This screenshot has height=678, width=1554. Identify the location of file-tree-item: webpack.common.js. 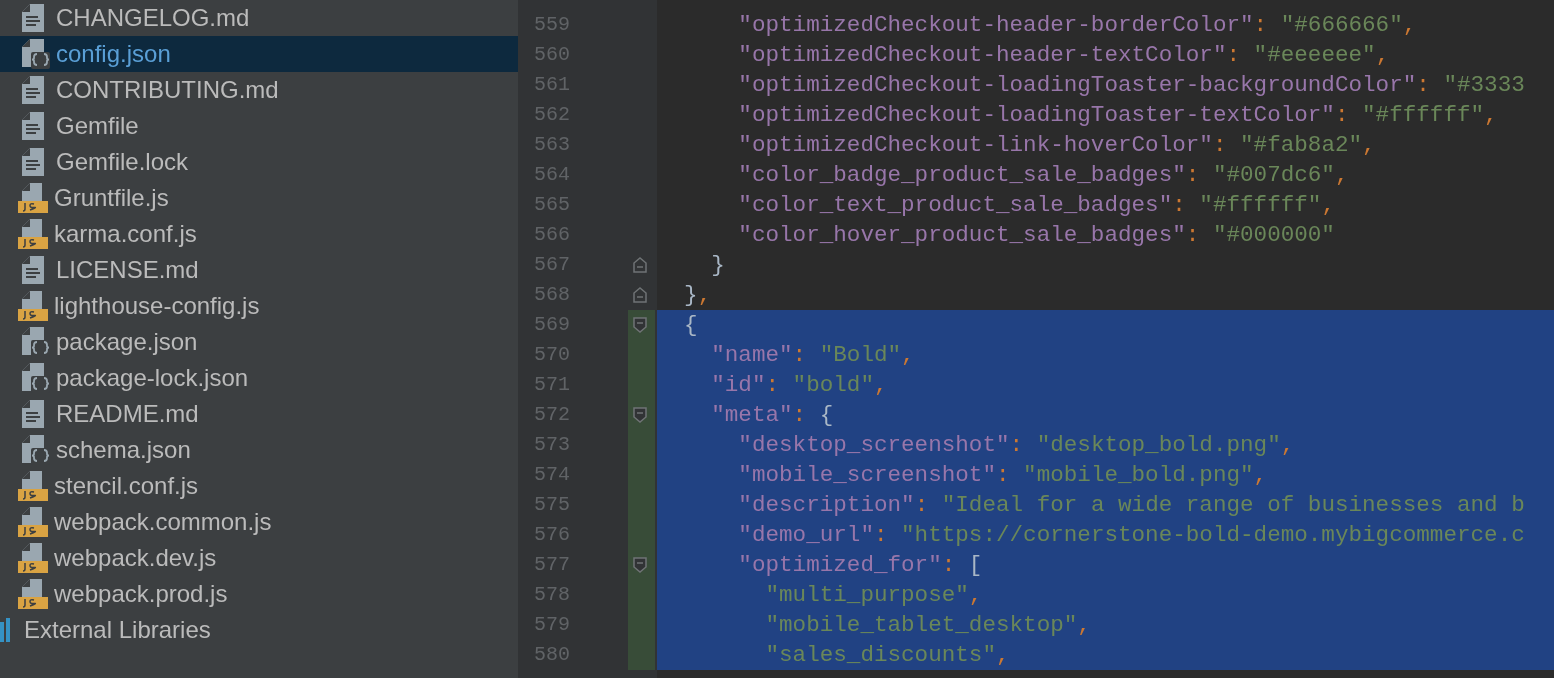
(259, 522).